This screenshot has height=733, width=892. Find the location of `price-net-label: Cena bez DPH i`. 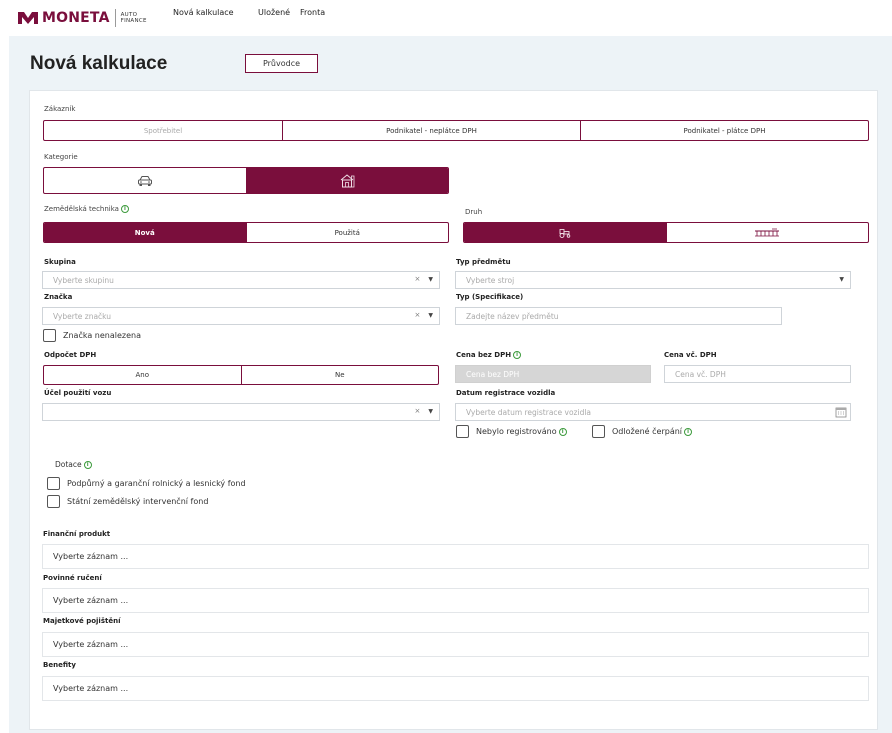

price-net-label: Cena bez DPH i is located at coordinates (489, 355).